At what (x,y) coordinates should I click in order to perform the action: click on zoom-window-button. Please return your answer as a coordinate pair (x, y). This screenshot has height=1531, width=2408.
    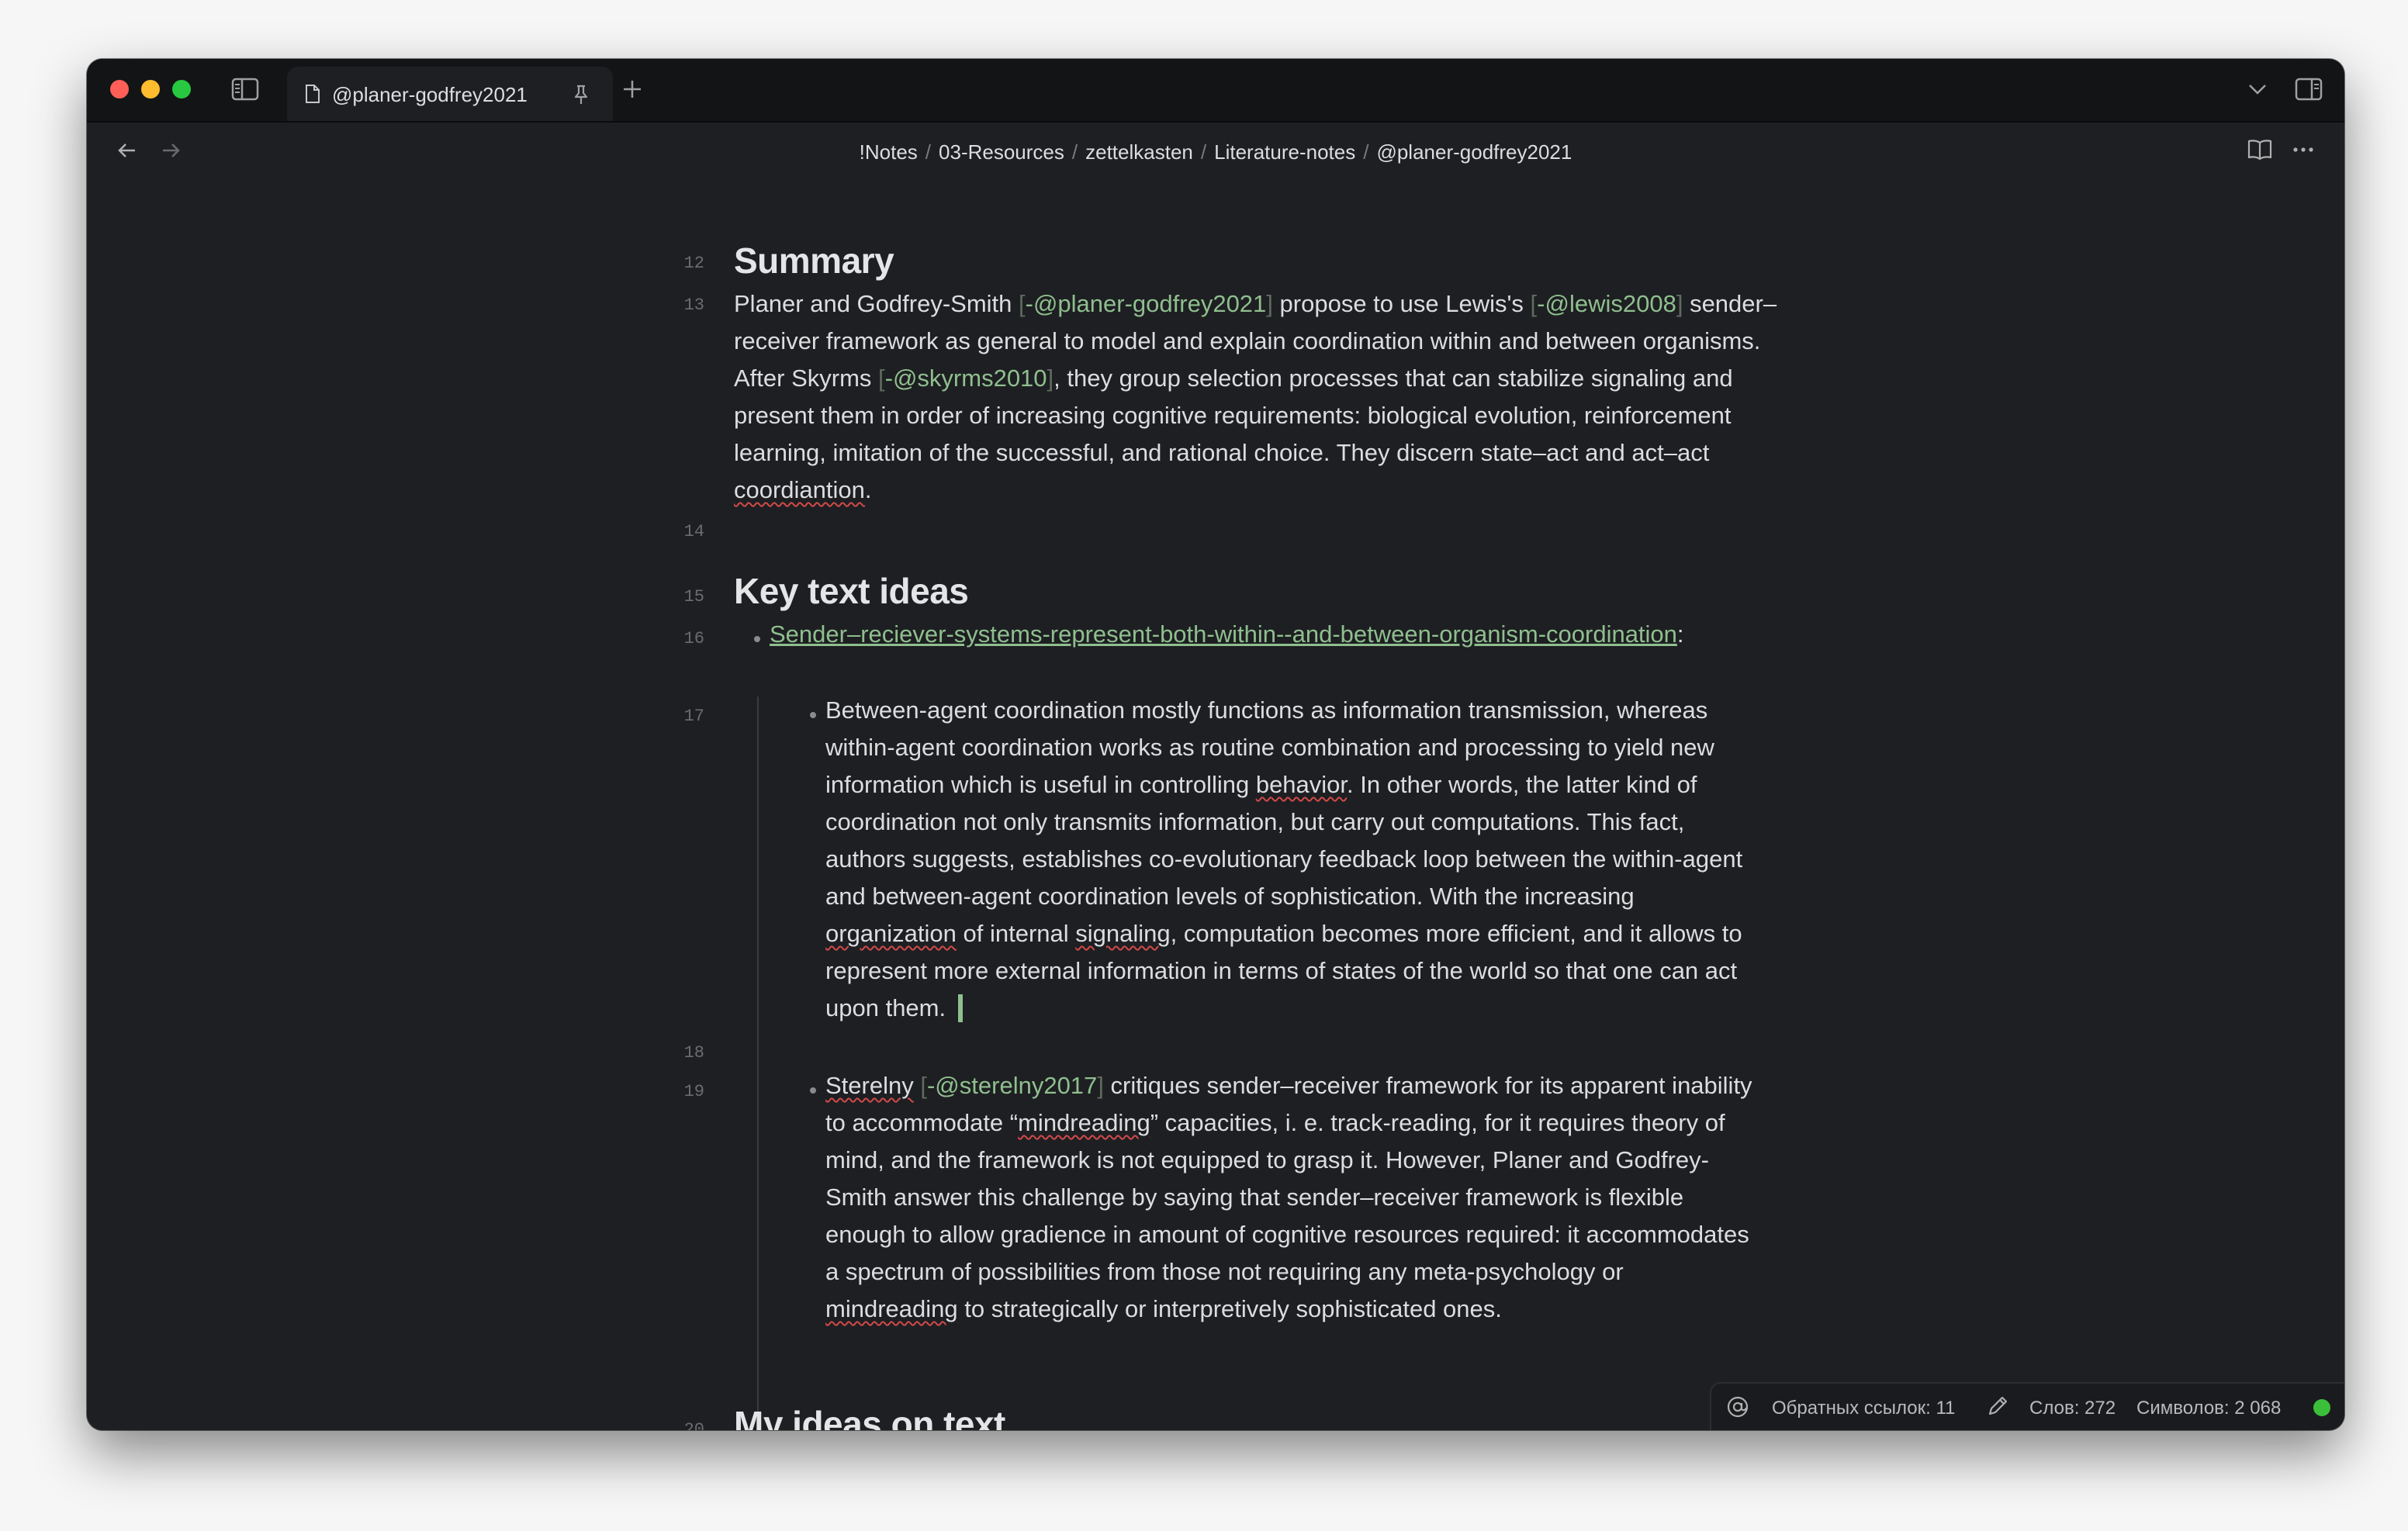
    Looking at the image, I should click on (181, 89).